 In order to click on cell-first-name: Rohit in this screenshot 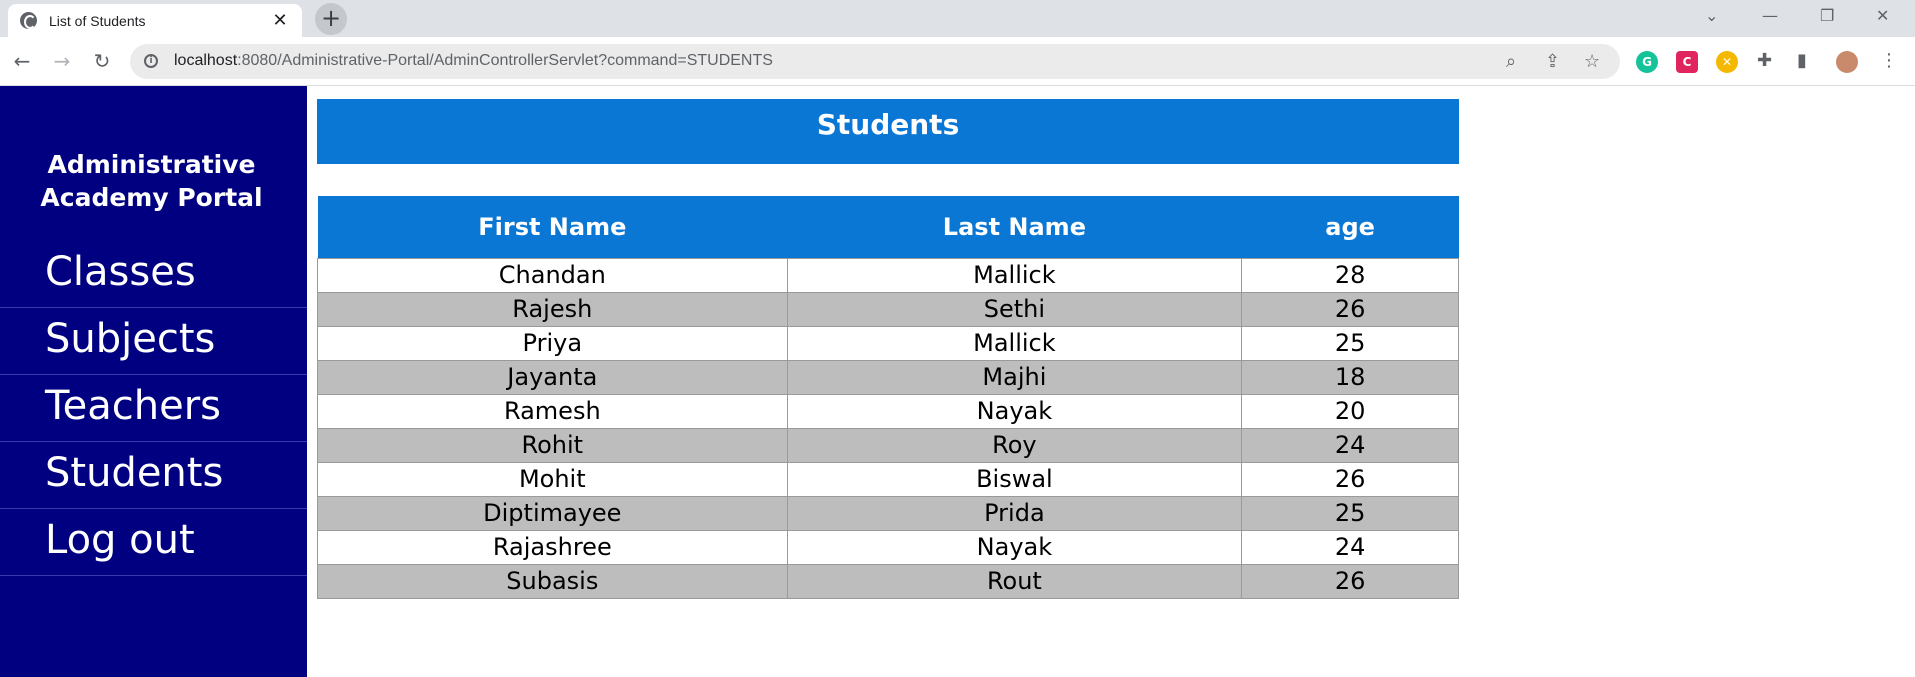, I will do `click(552, 445)`.